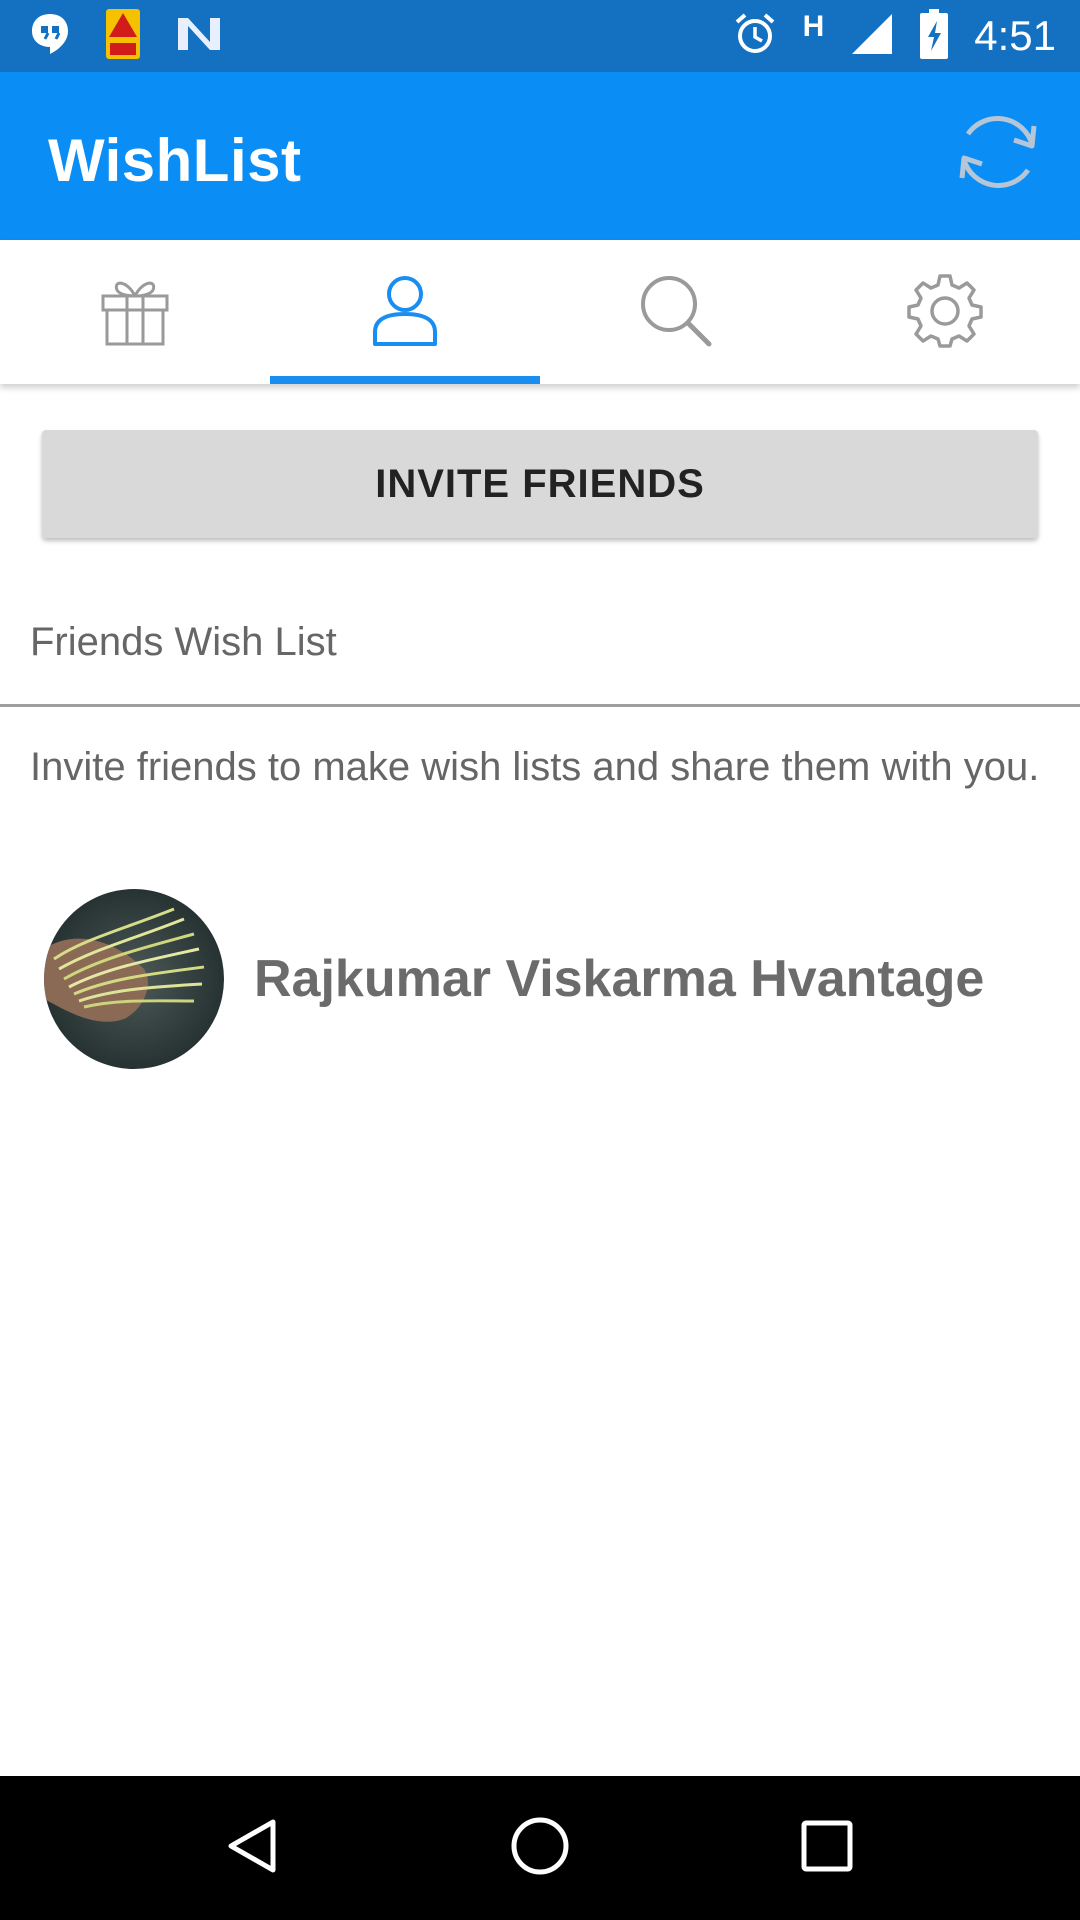  I want to click on network-type-label: H, so click(813, 26).